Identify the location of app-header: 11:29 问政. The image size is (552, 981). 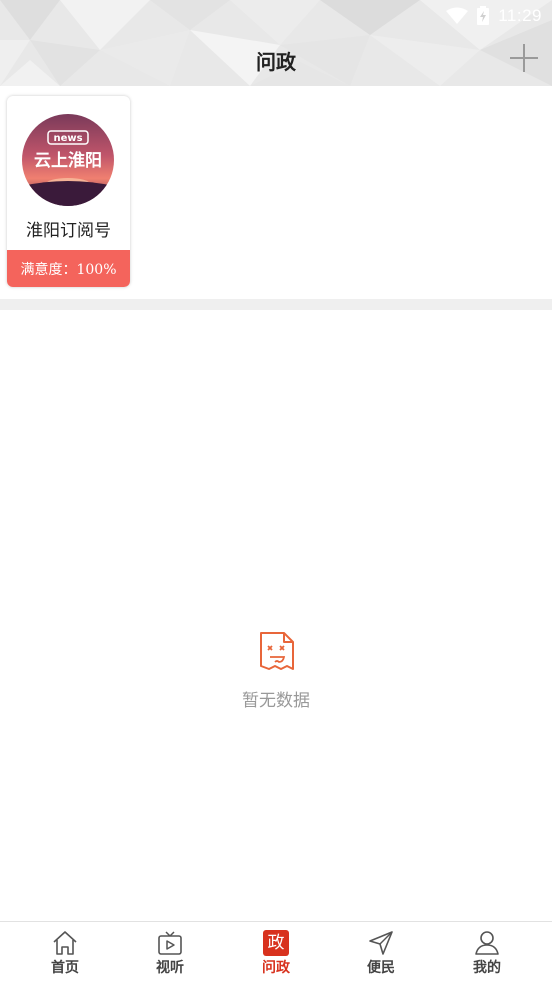
(276, 43).